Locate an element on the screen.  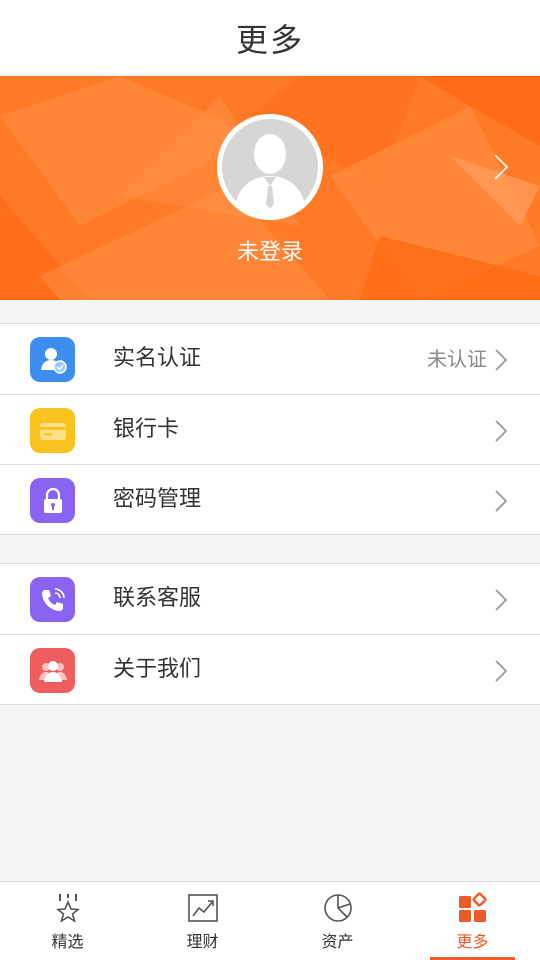
service-menu-group: 联系客服 关于我们 is located at coordinates (270, 634).